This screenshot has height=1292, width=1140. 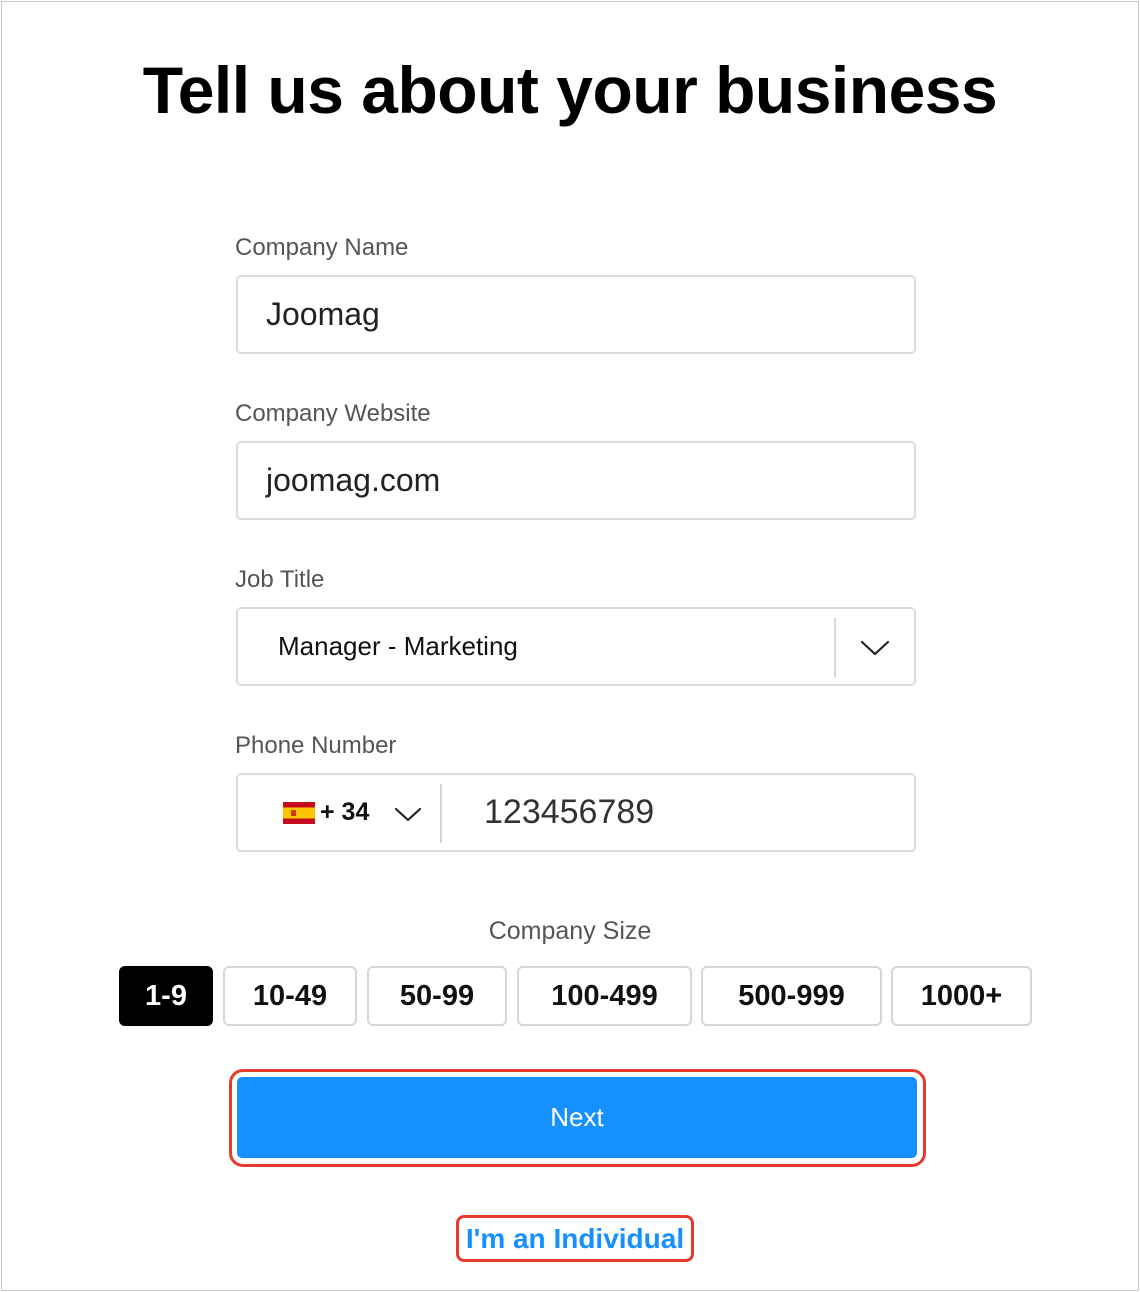 I want to click on next-button: Next, so click(x=577, y=1117).